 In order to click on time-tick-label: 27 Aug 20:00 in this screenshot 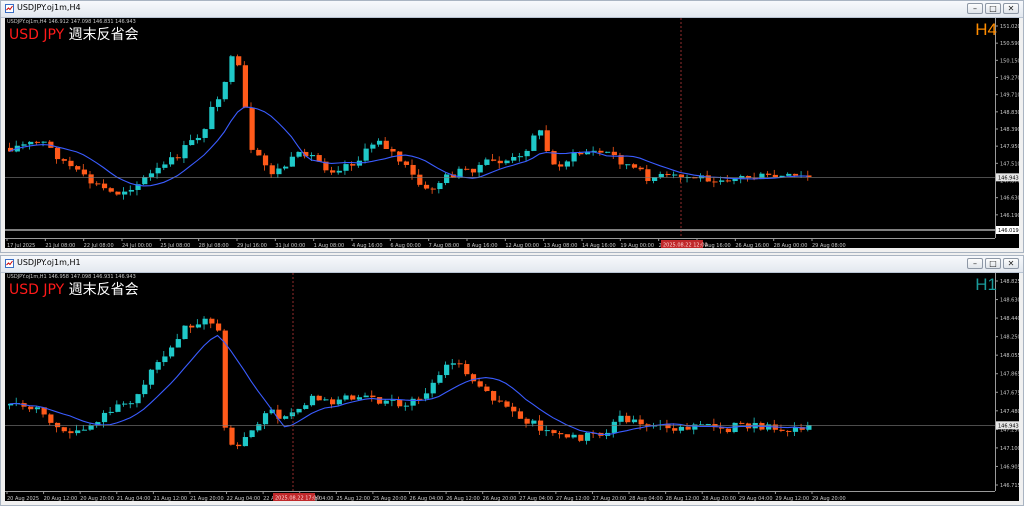, I will do `click(609, 498)`.